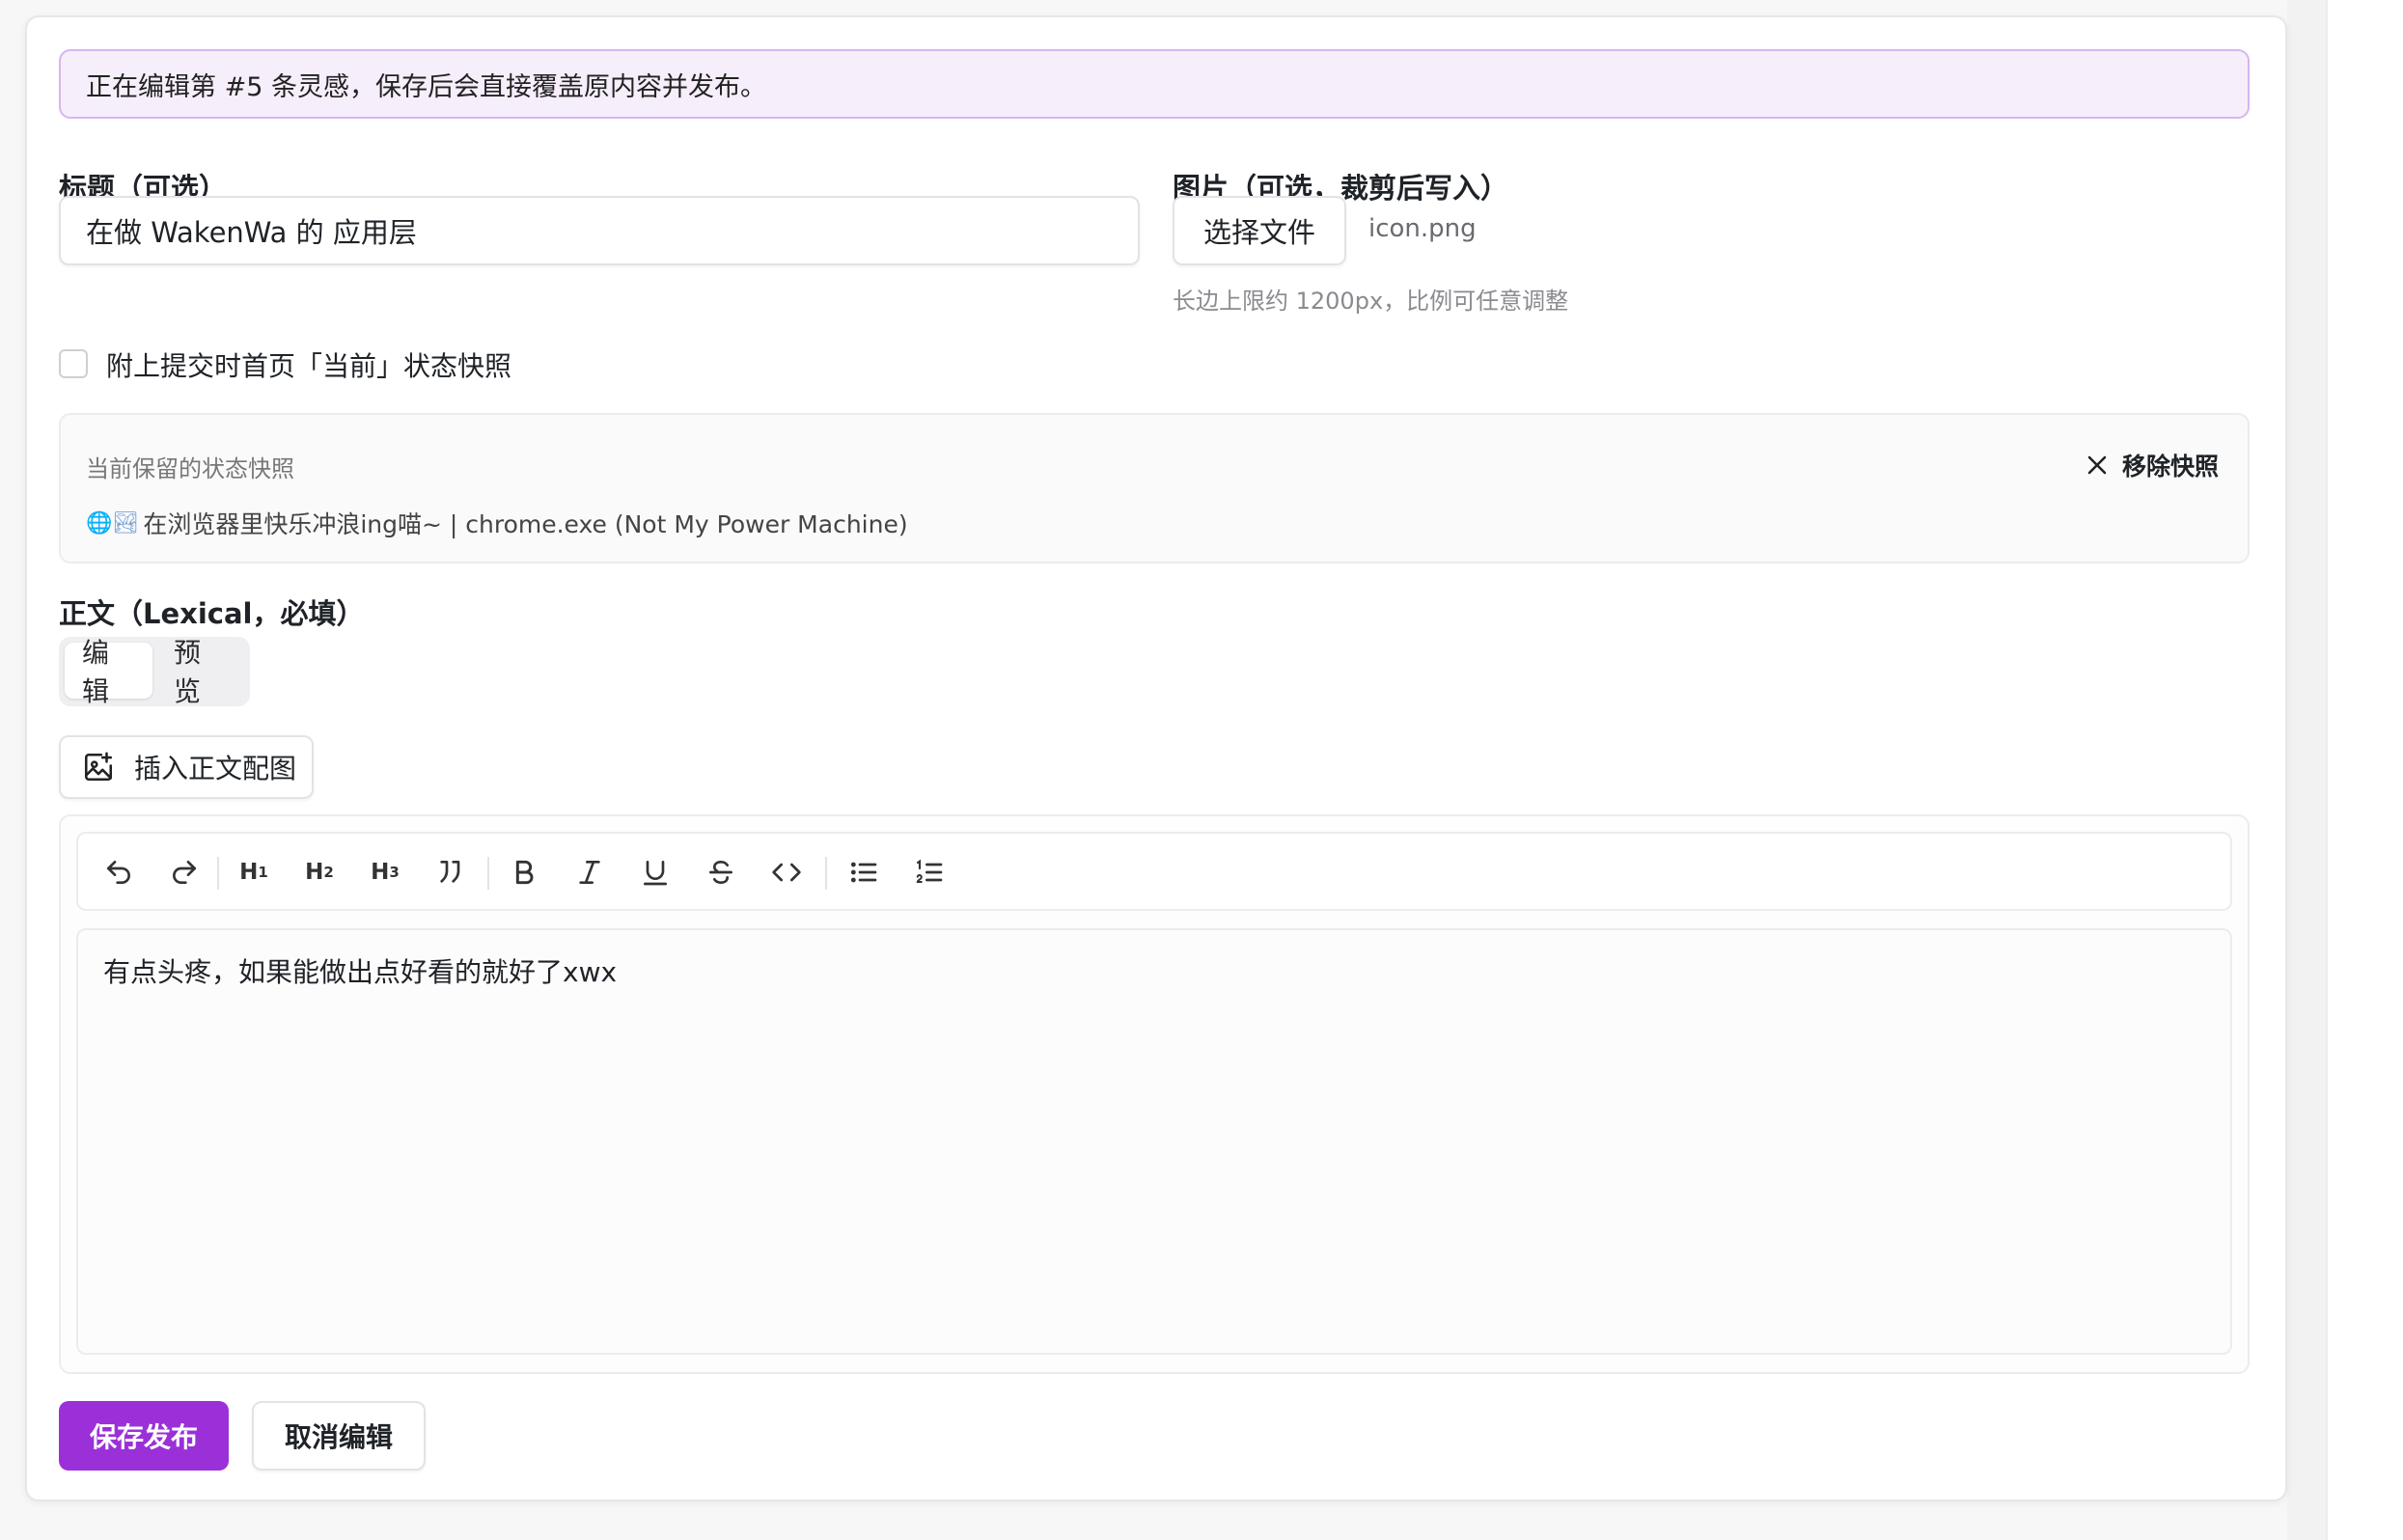 The image size is (2403, 1540). What do you see at coordinates (251, 232) in the screenshot?
I see `title-input-value: 在做 WakenWa 的 应用层` at bounding box center [251, 232].